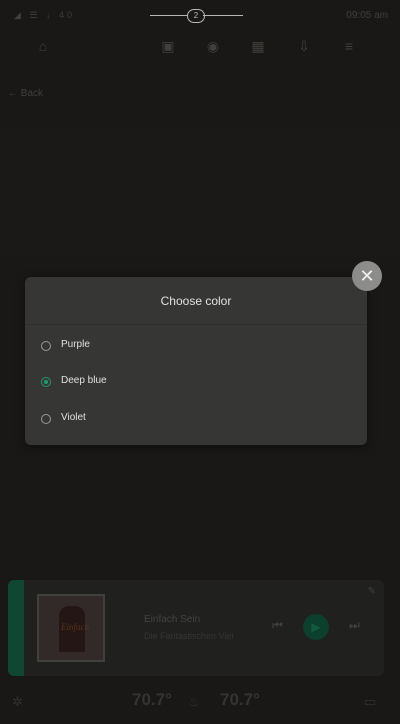 Image resolution: width=400 pixels, height=724 pixels. Describe the element at coordinates (196, 420) in the screenshot. I see `option-violet: Violet` at that location.